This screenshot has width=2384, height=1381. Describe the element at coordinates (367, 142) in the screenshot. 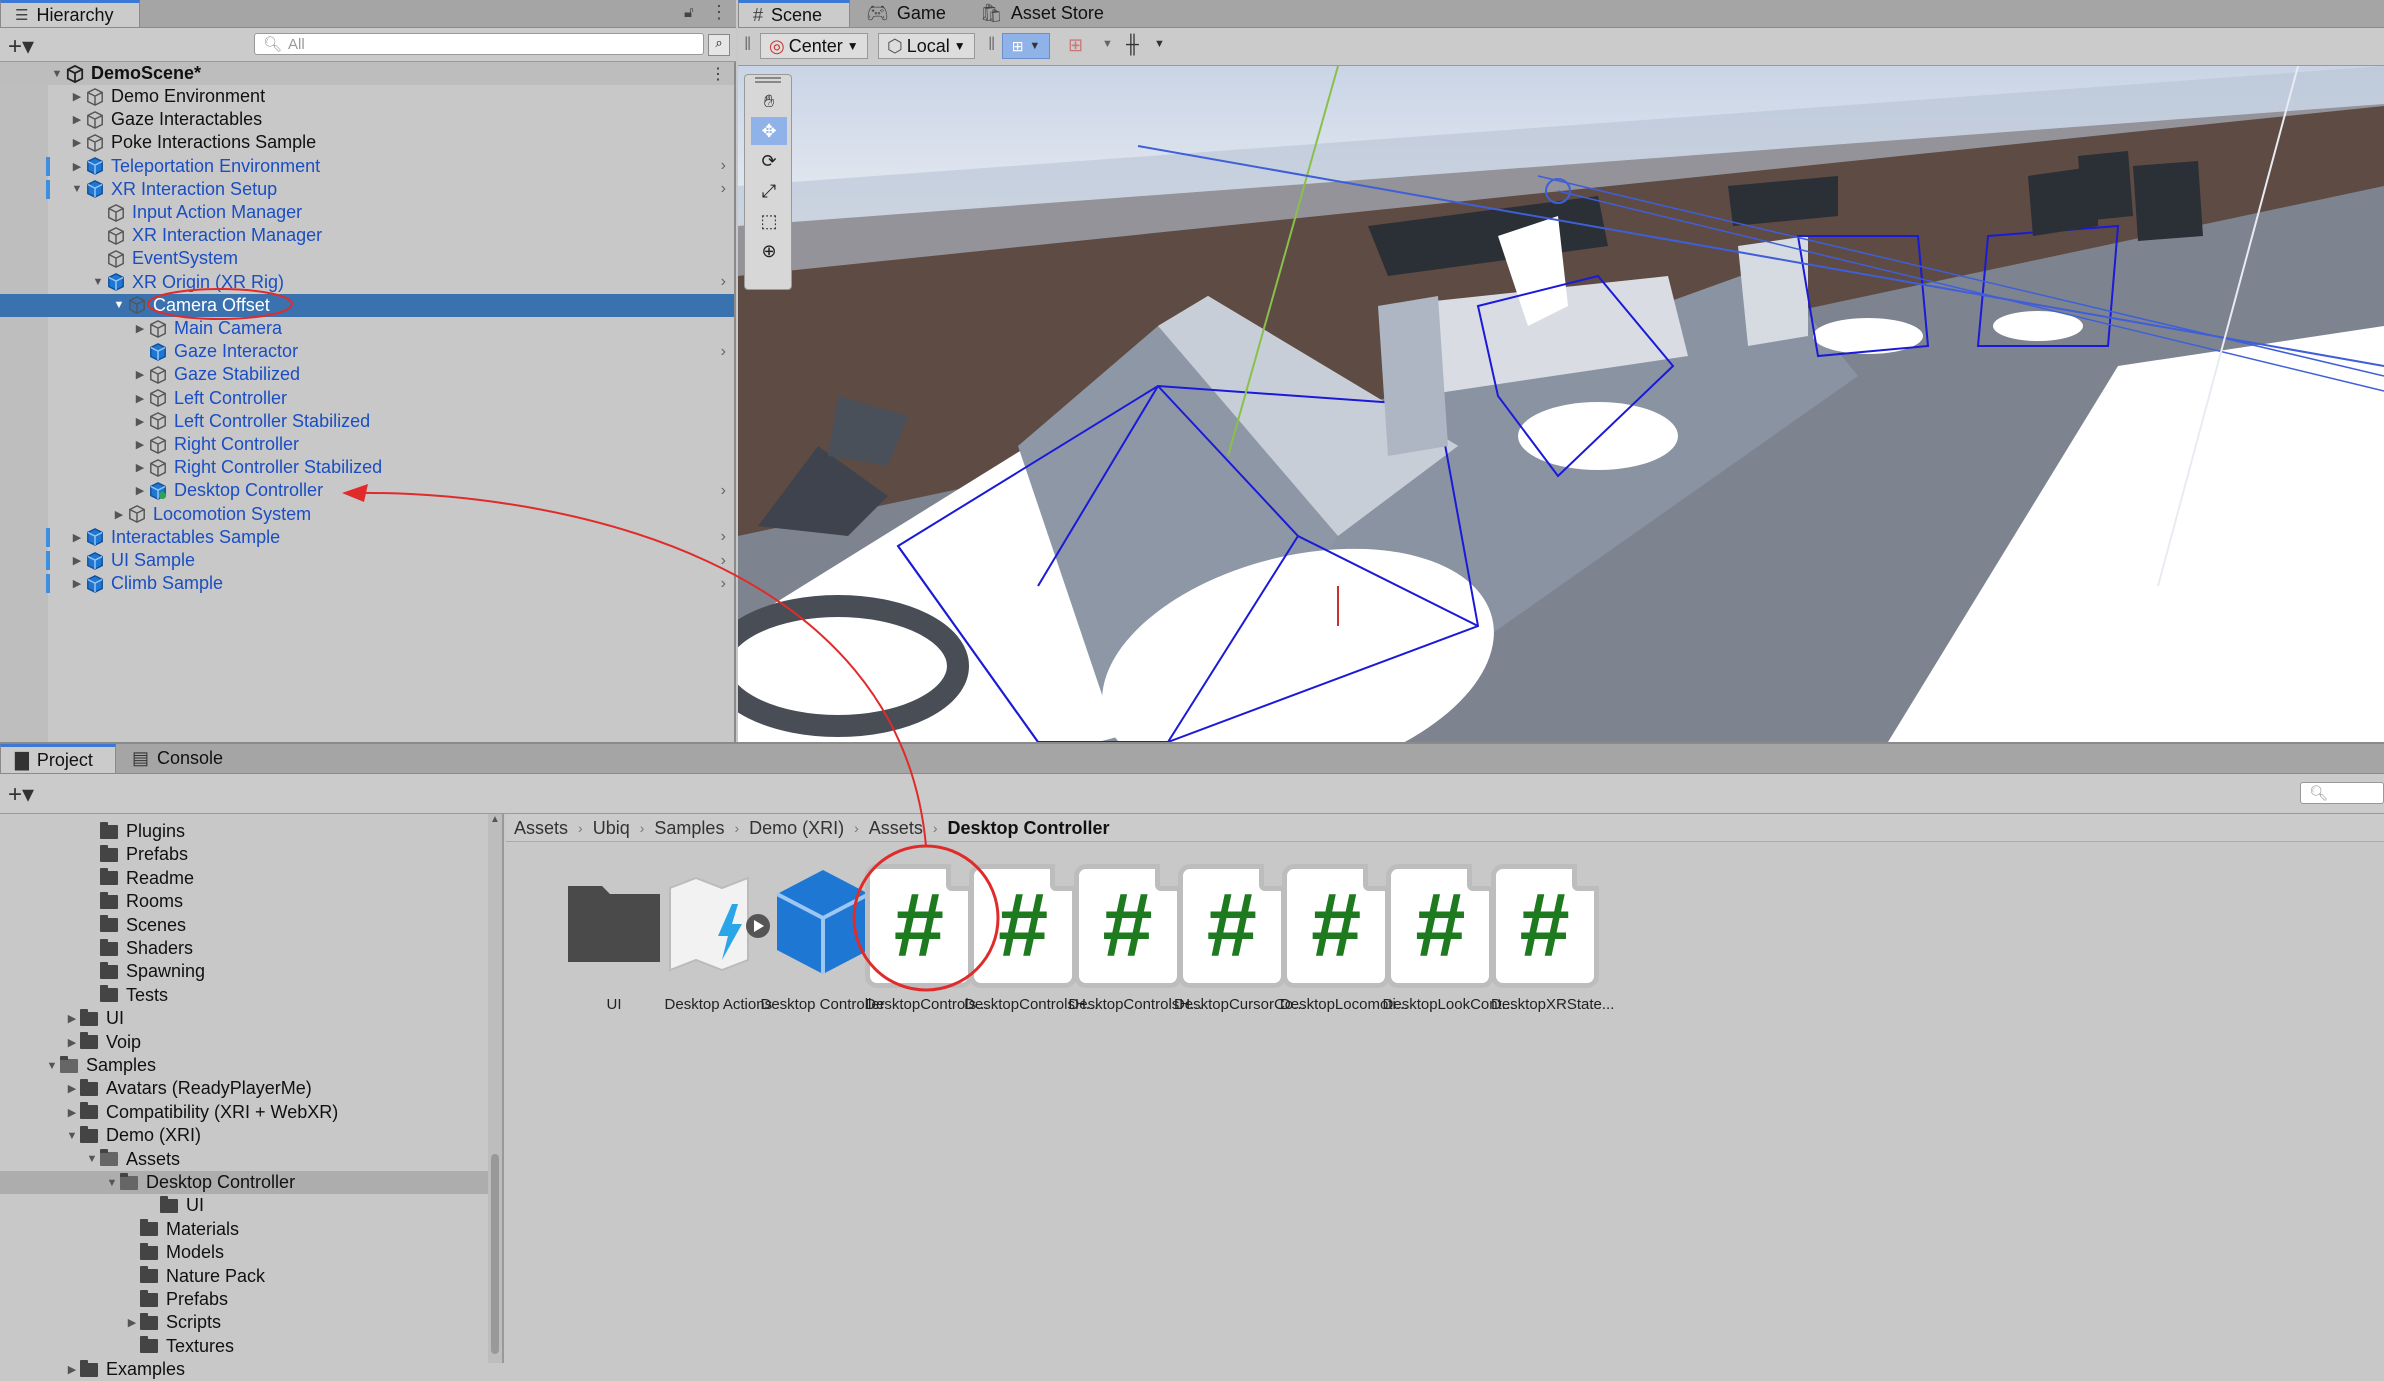

I see `hierarchy-row: ▶ Poke Interactions Sample` at that location.